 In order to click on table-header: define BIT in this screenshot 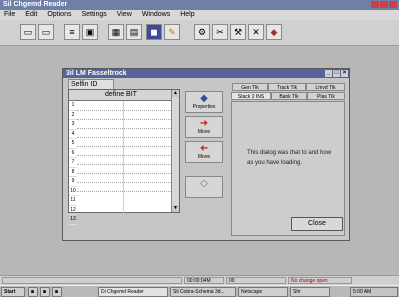, I will do `click(121, 95)`.